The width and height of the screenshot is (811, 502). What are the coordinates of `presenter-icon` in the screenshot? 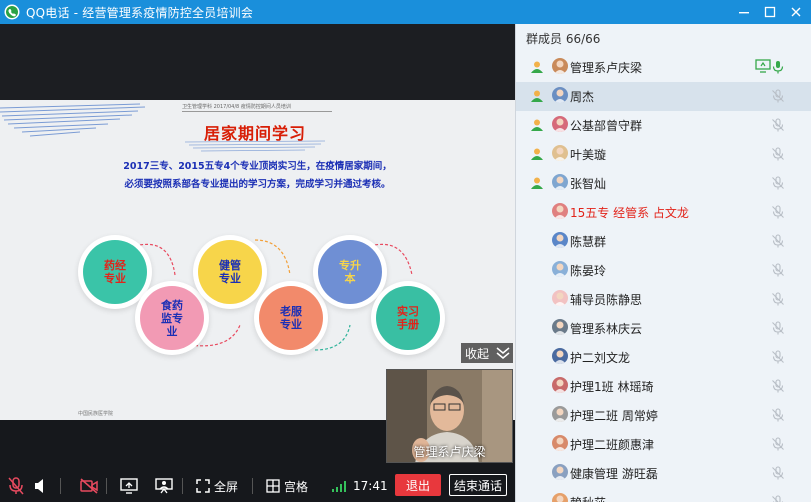 It's located at (164, 486).